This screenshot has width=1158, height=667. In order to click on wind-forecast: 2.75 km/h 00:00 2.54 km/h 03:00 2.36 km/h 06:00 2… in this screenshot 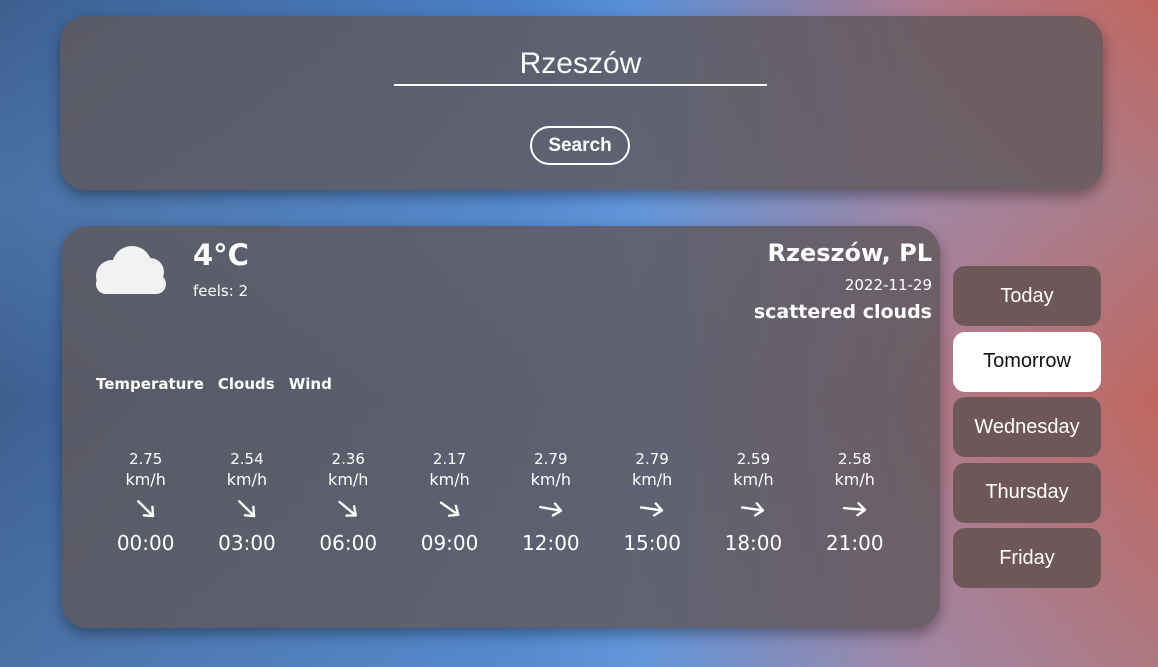, I will do `click(500, 502)`.